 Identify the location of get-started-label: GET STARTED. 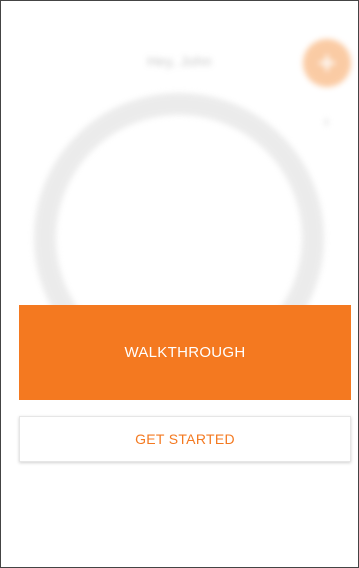
(185, 439).